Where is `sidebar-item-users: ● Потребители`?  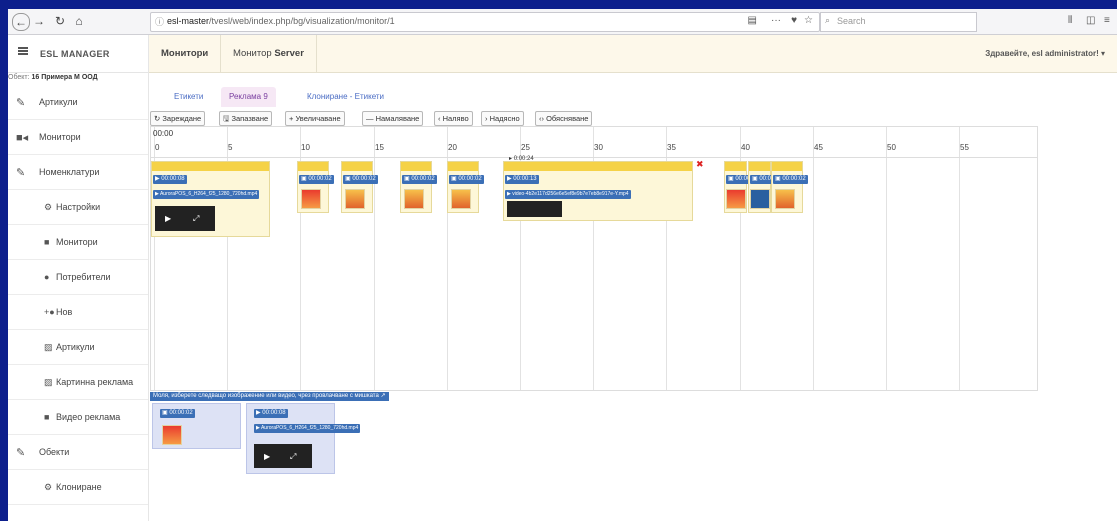
sidebar-item-users: ● Потребители is located at coordinates (78, 277).